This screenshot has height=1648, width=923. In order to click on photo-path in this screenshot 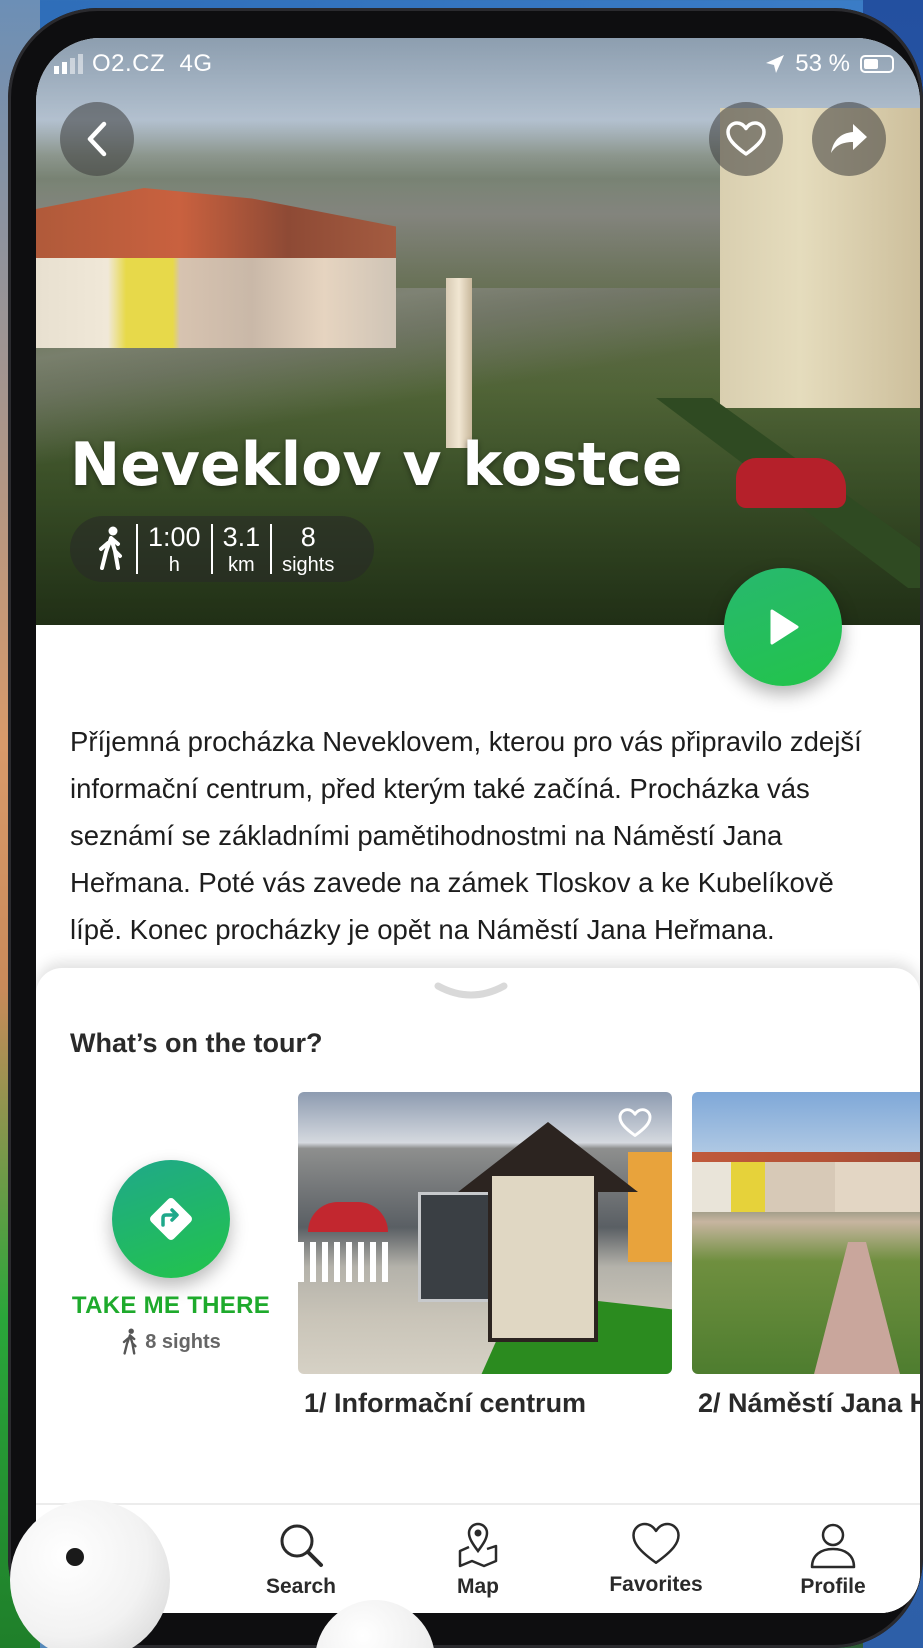, I will do `click(857, 1308)`.